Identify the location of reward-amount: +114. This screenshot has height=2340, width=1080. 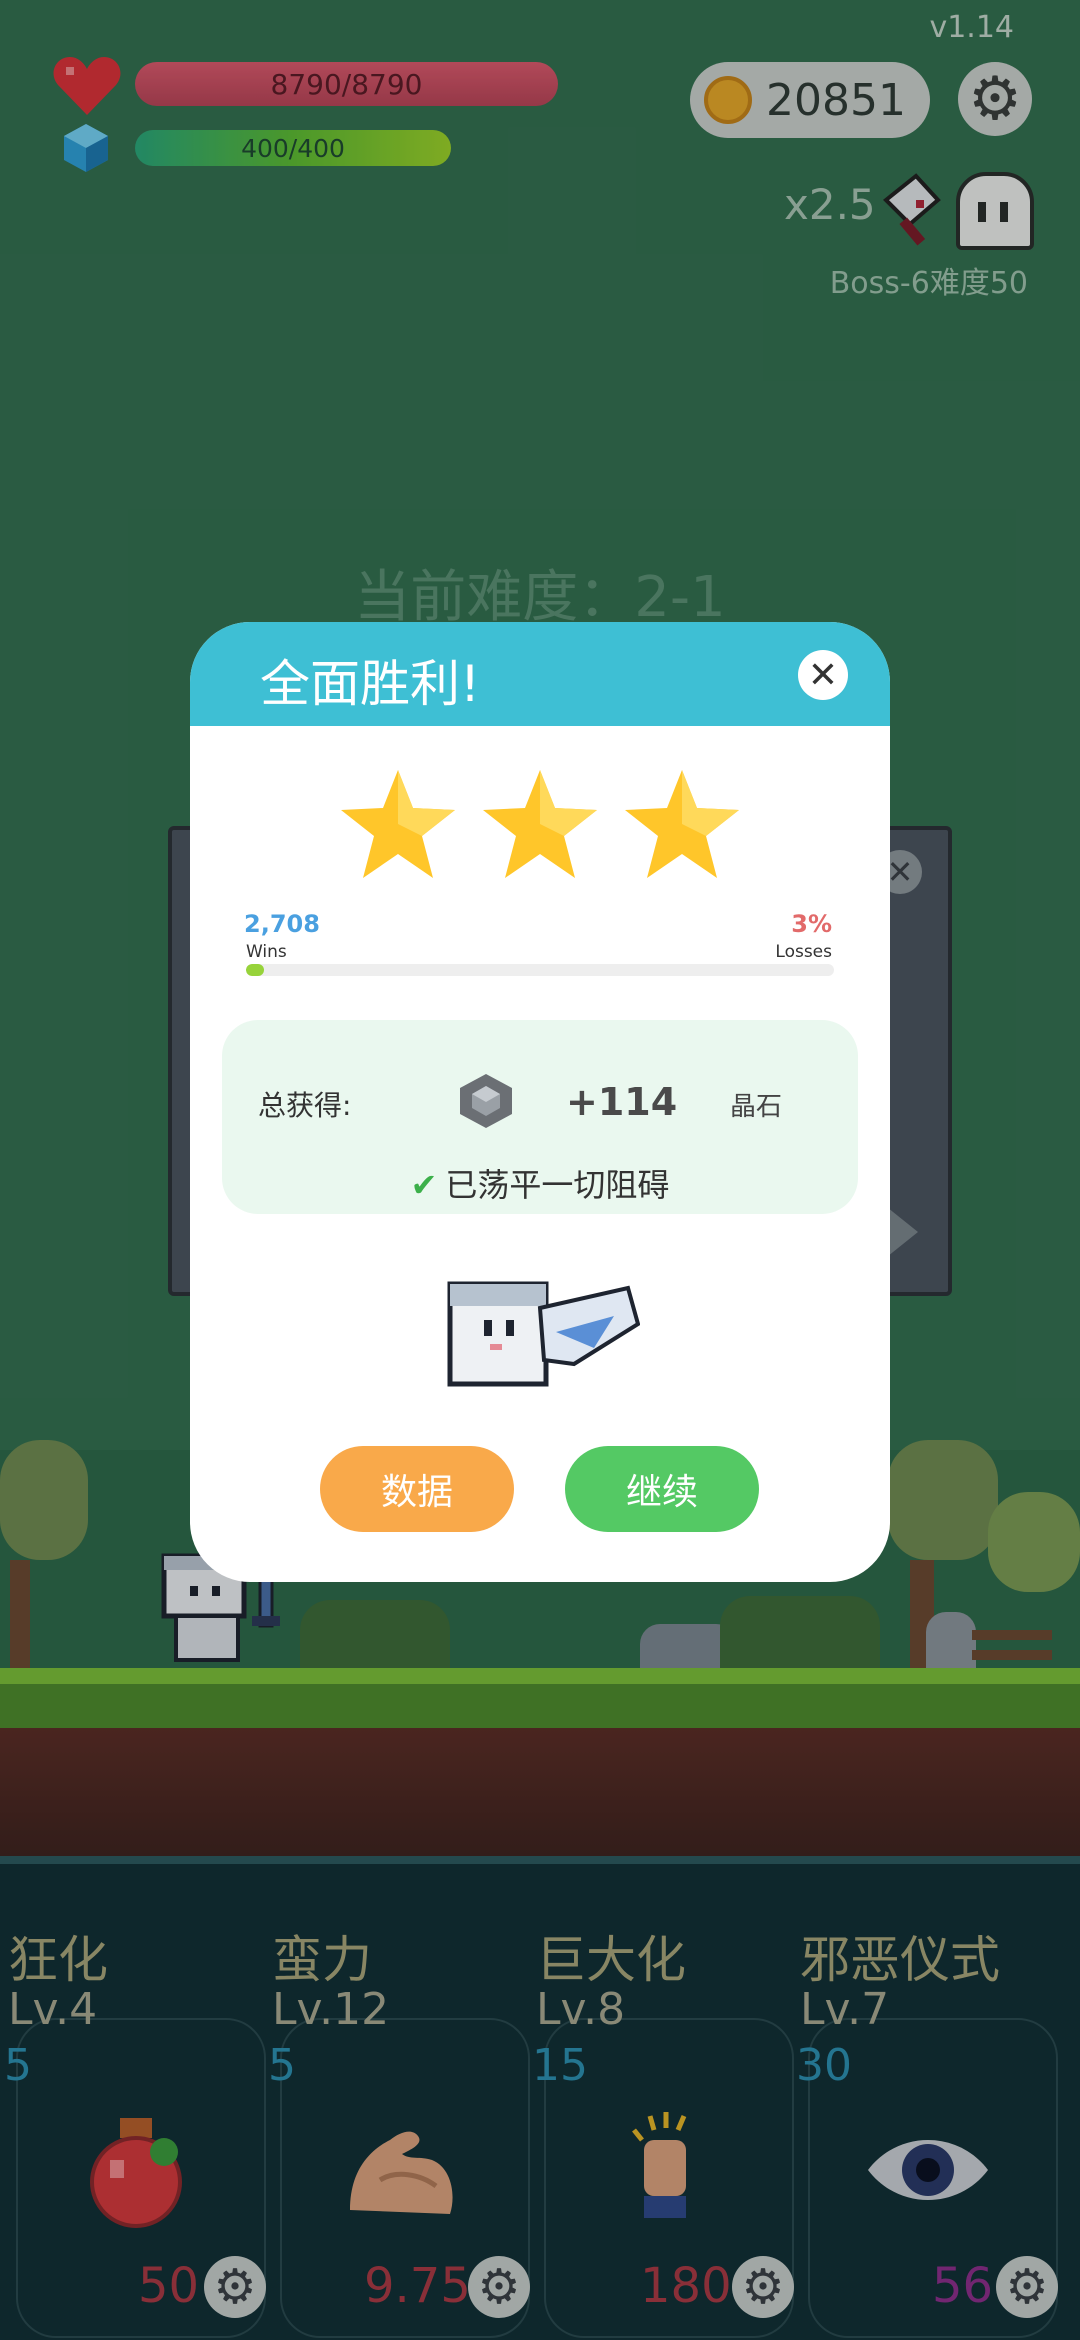
(622, 1102).